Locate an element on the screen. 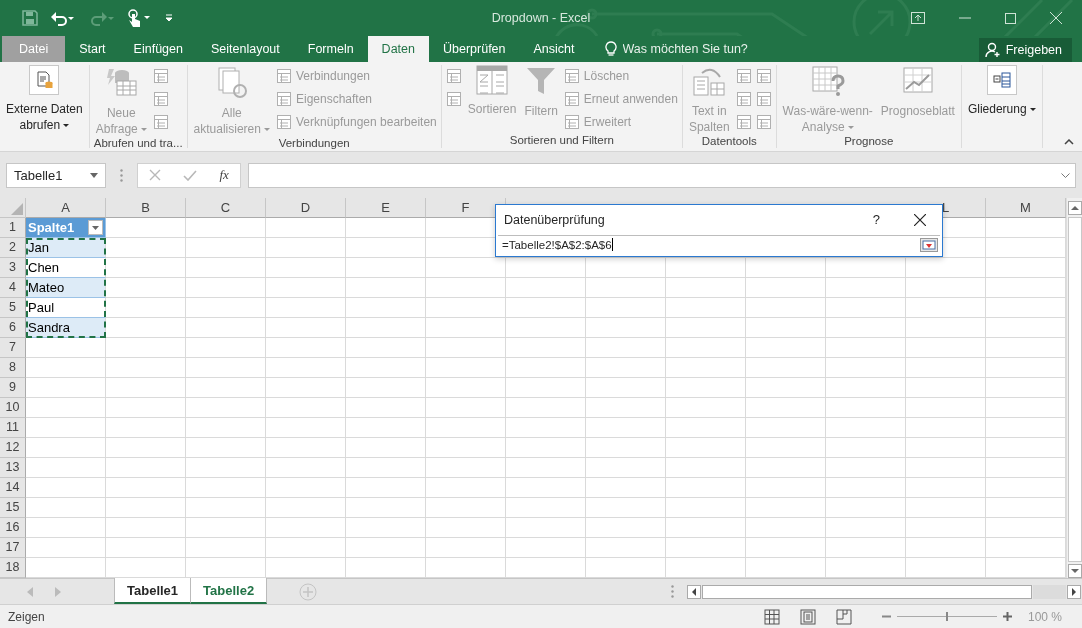 The height and width of the screenshot is (628, 1082). touch-mode-icon is located at coordinates (139, 18).